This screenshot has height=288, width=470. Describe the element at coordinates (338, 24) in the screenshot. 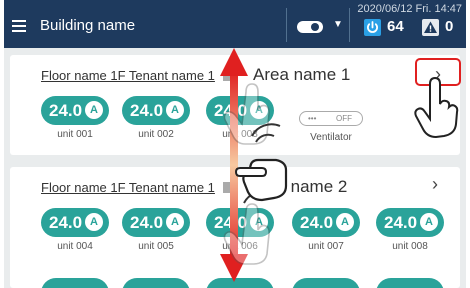

I see `chevron-down-icon: ▼` at that location.